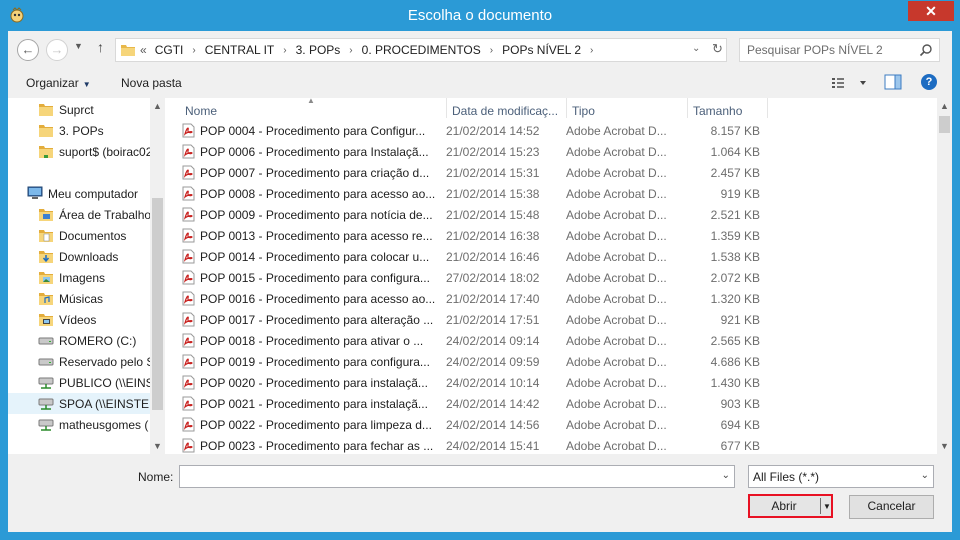 This screenshot has width=960, height=540. What do you see at coordinates (79, 277) in the screenshot?
I see `nav-item: Imagens` at bounding box center [79, 277].